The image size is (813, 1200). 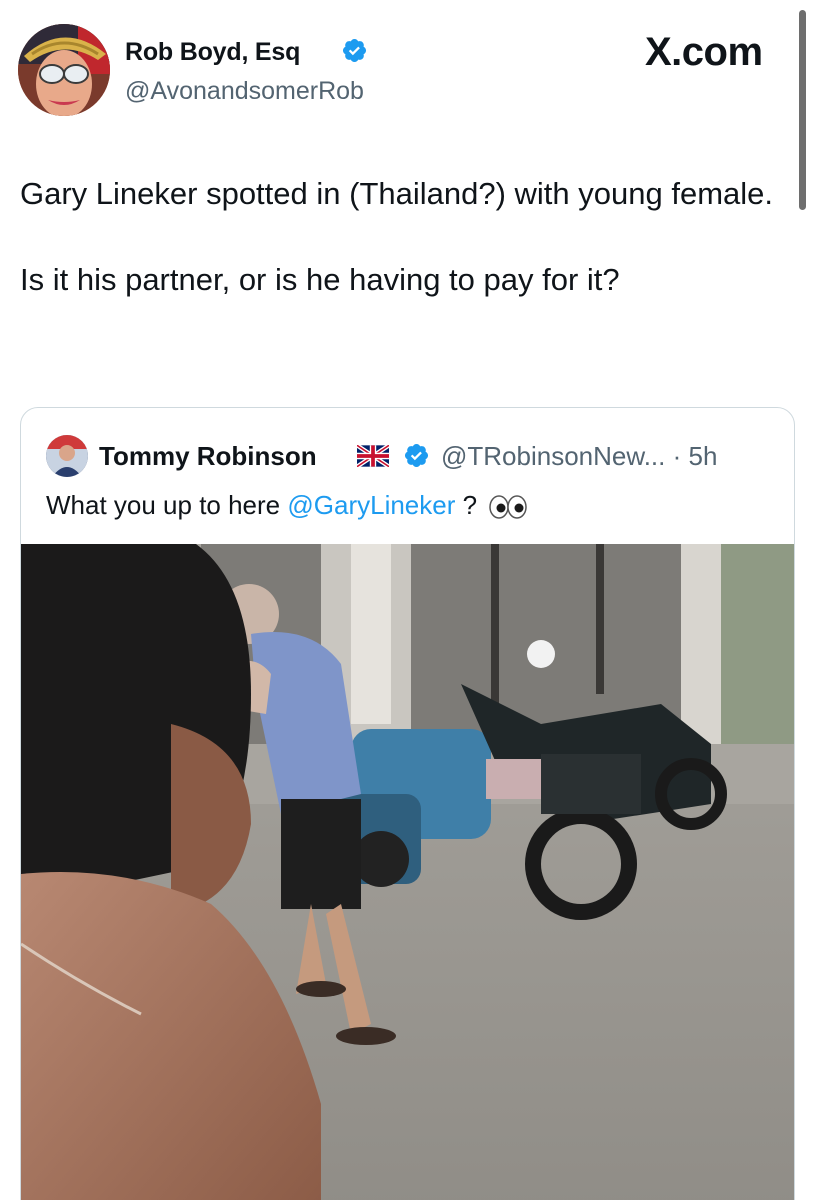 I want to click on quoted-handle-time: @TRobinsonNew... · 5h, so click(x=579, y=456).